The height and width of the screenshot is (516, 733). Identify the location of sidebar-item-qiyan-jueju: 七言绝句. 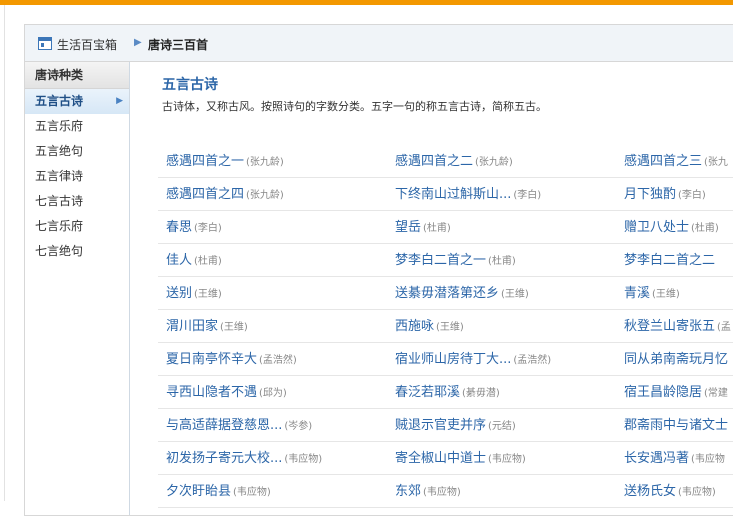
(77, 251).